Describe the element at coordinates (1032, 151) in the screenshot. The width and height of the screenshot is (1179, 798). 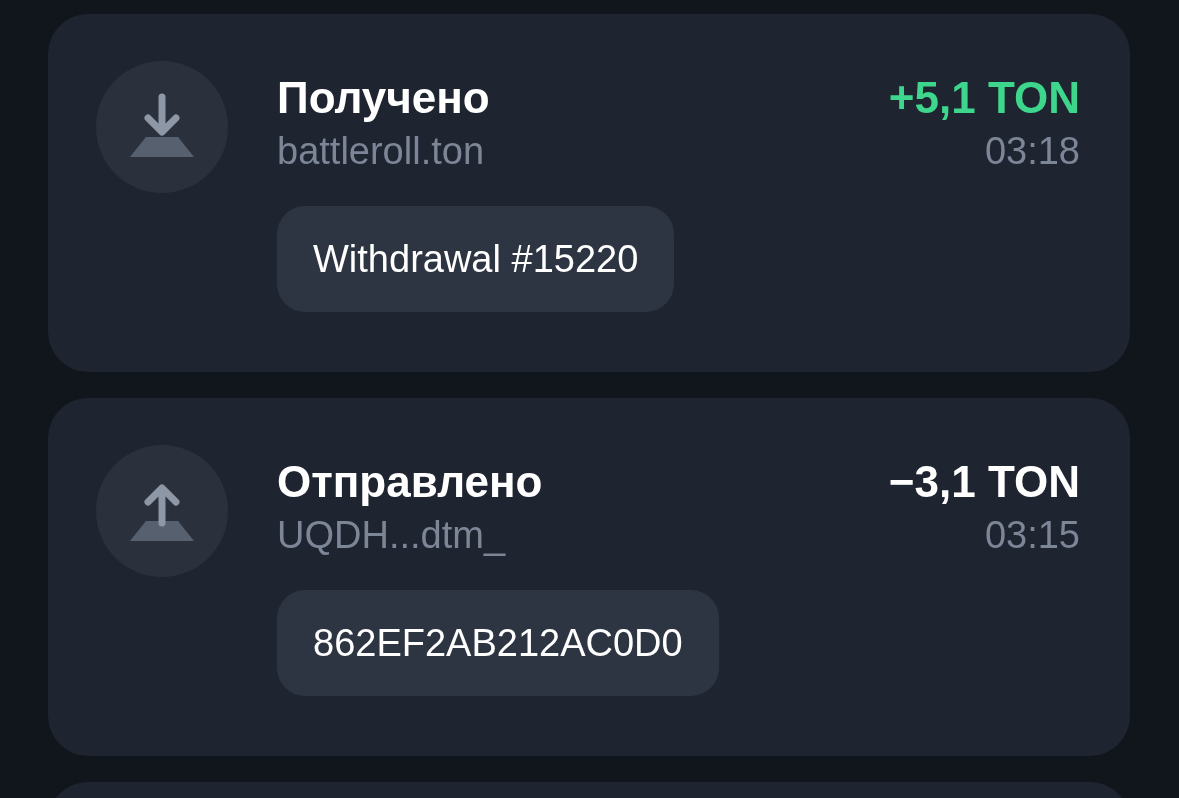
I see `transaction-time: 03:18` at that location.